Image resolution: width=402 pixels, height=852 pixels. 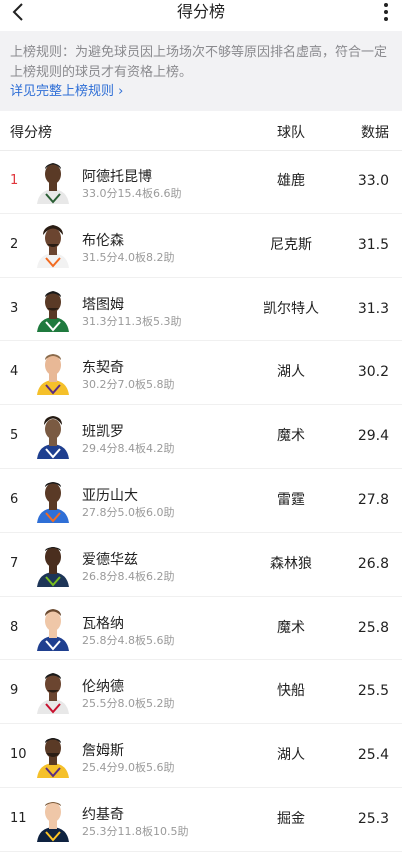 I want to click on full-rules-link: 详见完整上榜规则 ›, so click(x=66, y=92).